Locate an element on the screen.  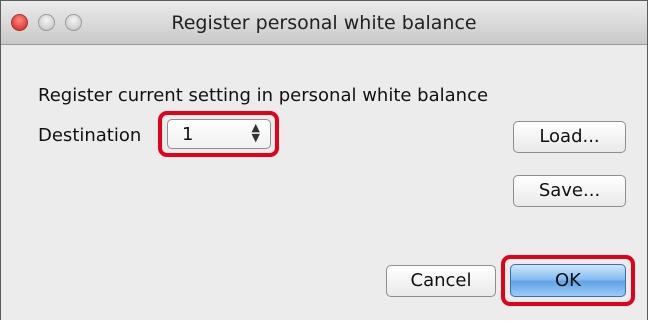
destination-value: 1 is located at coordinates (188, 134).